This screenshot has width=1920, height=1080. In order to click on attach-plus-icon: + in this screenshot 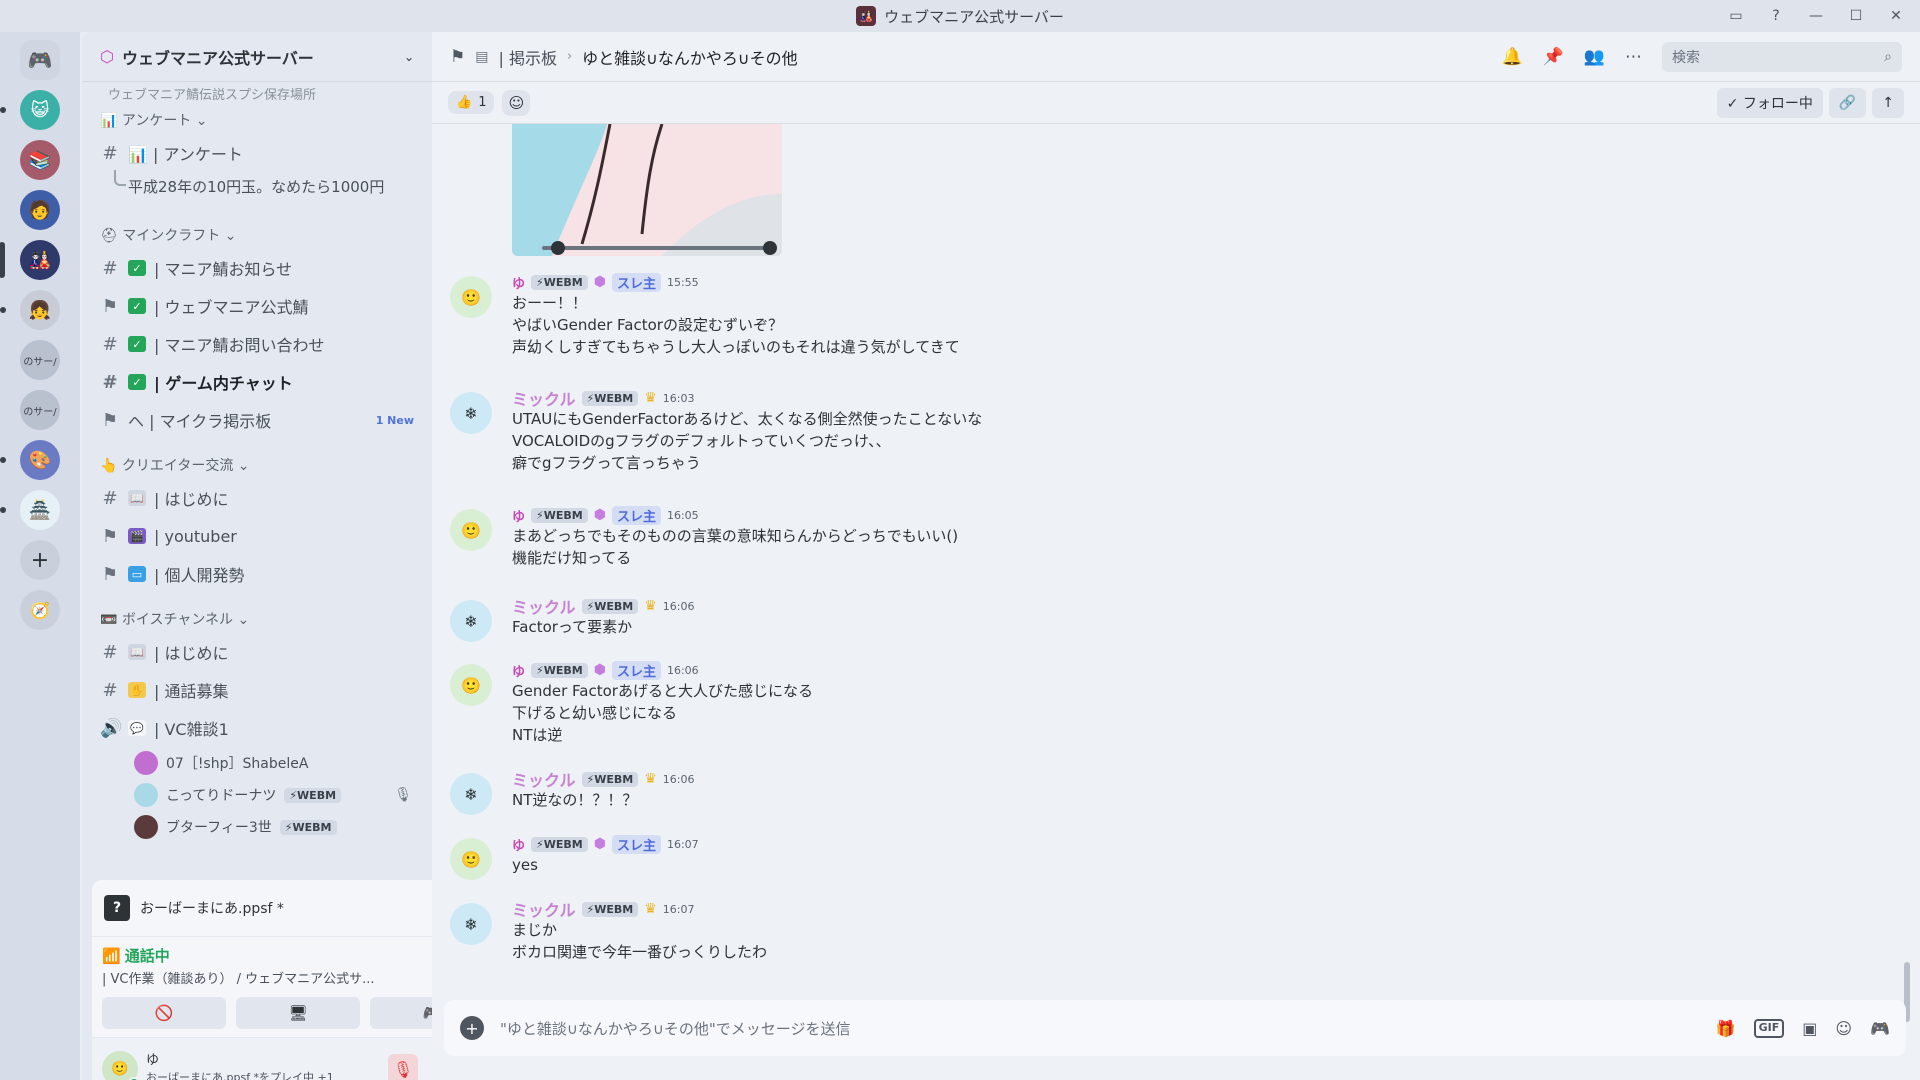, I will do `click(472, 1028)`.